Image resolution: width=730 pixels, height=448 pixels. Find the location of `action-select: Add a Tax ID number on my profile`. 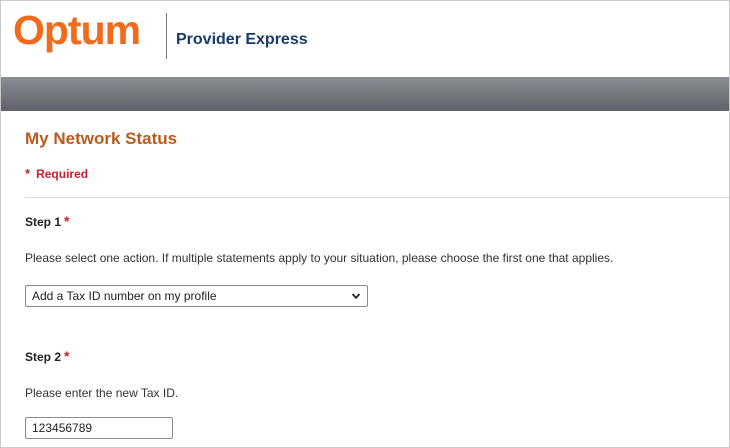

action-select: Add a Tax ID number on my profile is located at coordinates (196, 296).